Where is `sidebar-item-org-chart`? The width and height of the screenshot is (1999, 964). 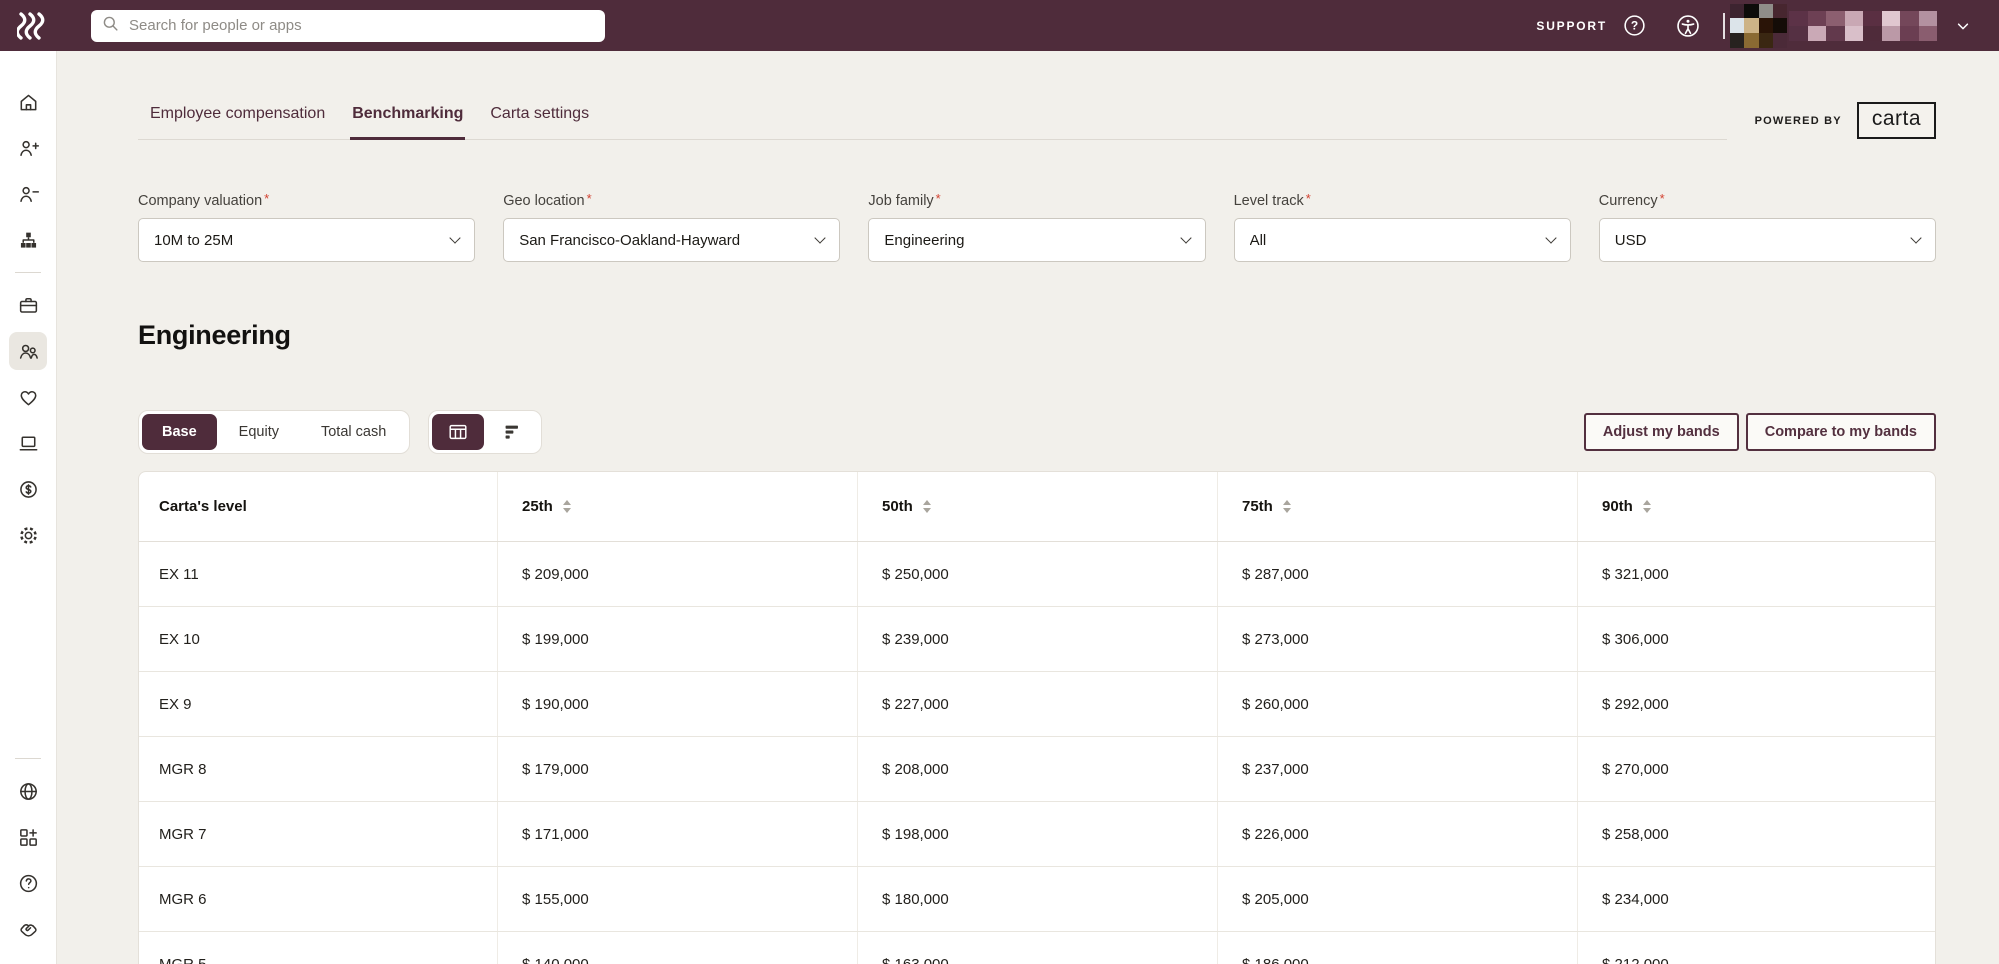 sidebar-item-org-chart is located at coordinates (28, 240).